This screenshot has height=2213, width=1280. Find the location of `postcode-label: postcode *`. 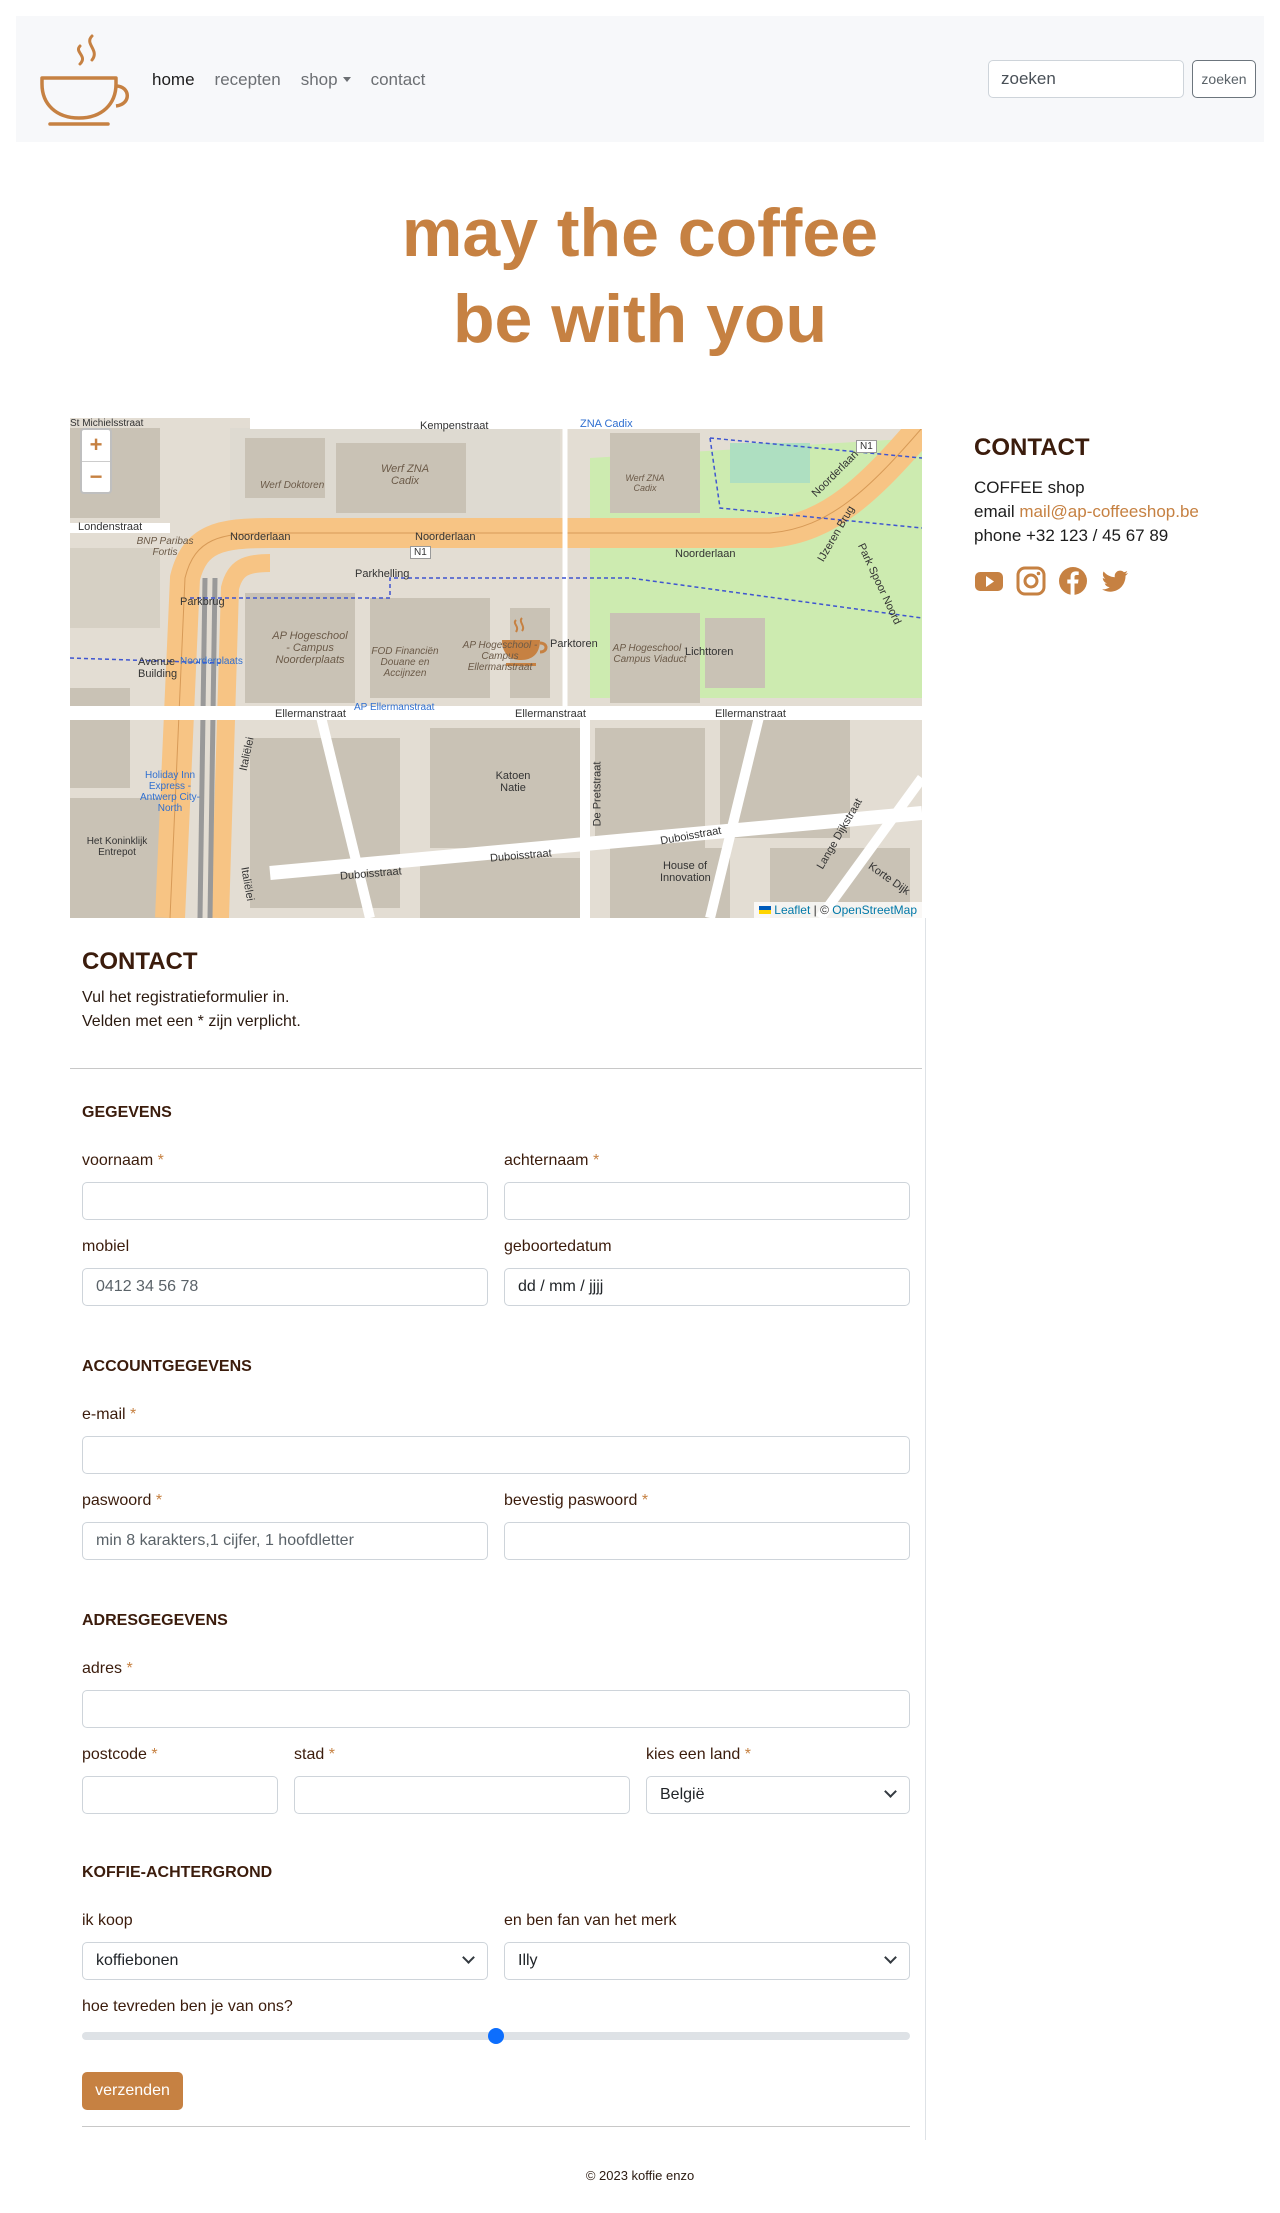

postcode-label: postcode * is located at coordinates (120, 1755).